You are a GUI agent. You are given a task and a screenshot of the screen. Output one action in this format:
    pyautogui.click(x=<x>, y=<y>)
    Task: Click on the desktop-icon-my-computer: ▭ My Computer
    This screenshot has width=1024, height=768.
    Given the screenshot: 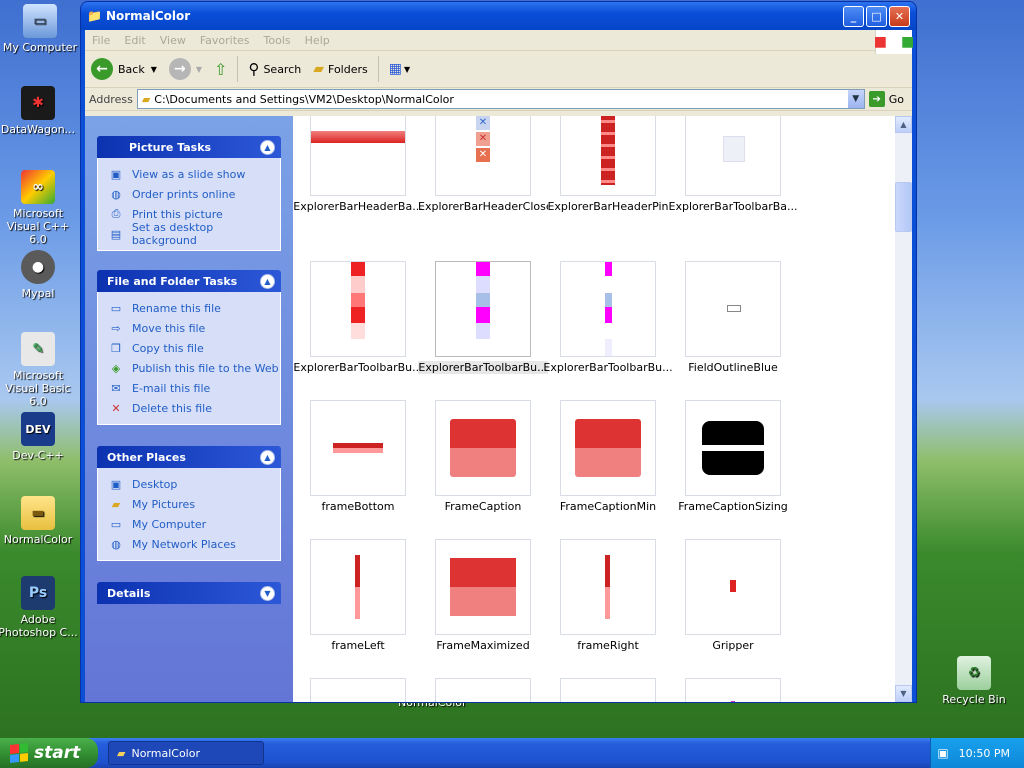 What is the action you would take?
    pyautogui.click(x=40, y=29)
    